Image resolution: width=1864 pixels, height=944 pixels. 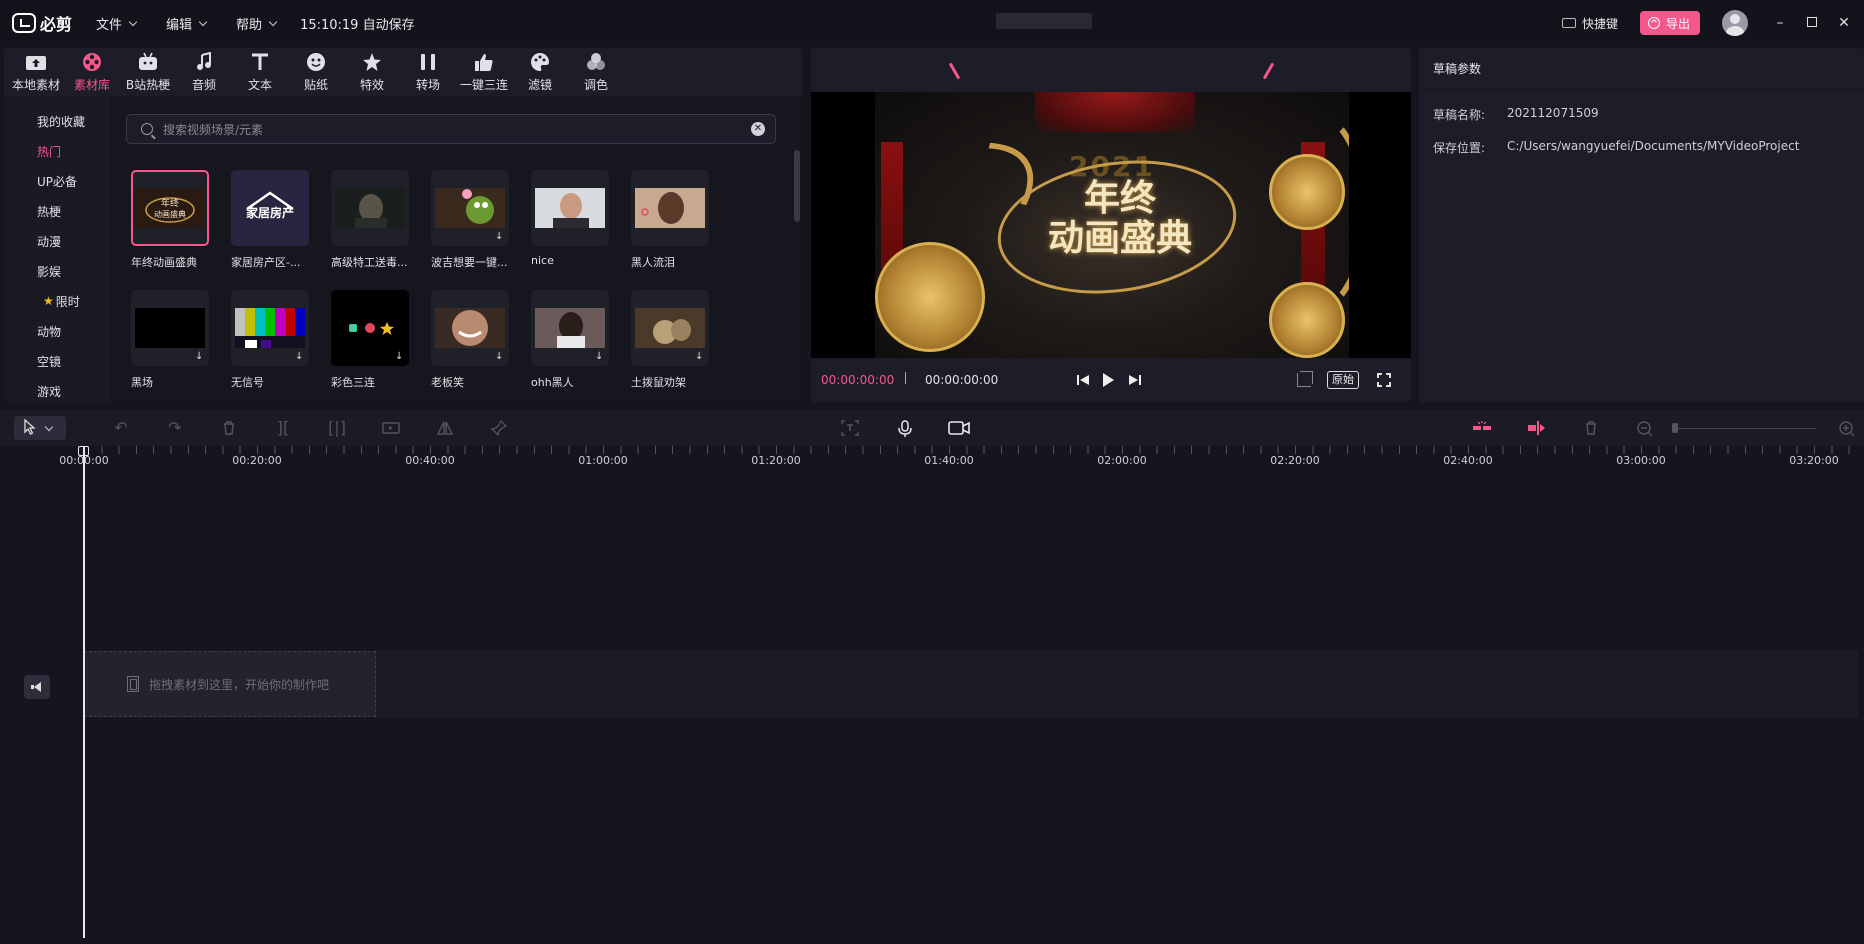 What do you see at coordinates (1384, 380) in the screenshot?
I see `fullscreen-icon` at bounding box center [1384, 380].